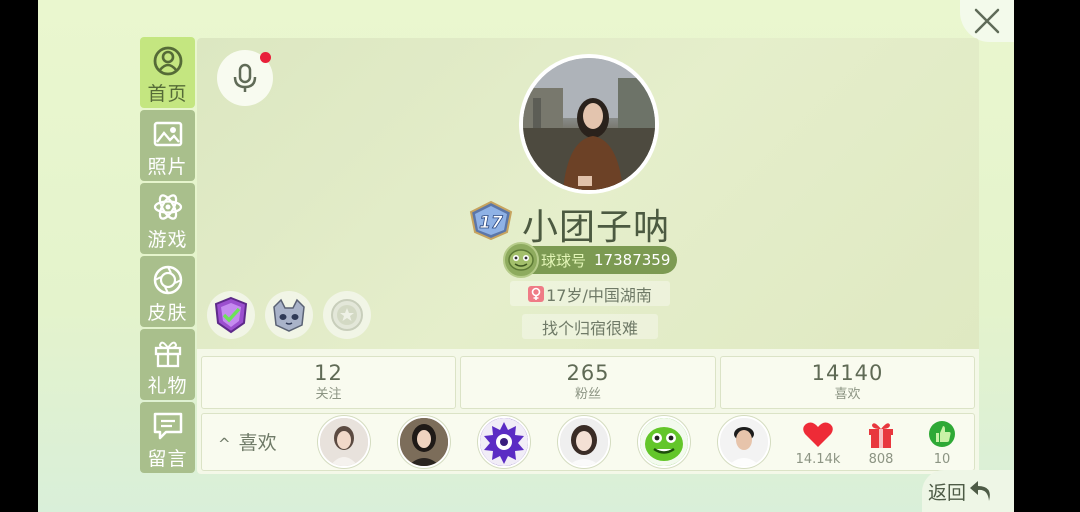  I want to click on thumbs-count: 10, so click(942, 459).